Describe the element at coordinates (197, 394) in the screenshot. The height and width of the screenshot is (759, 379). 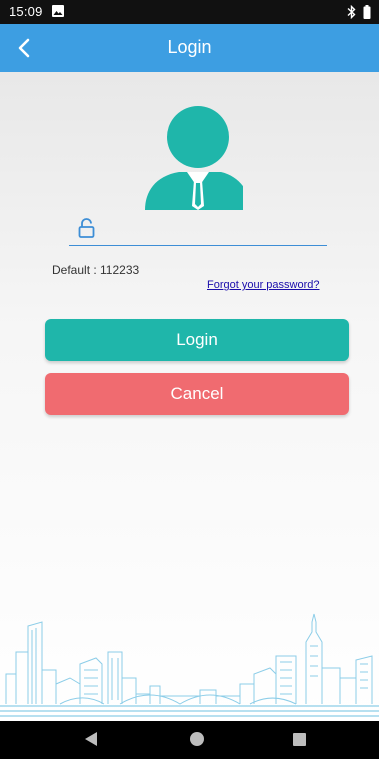
I see `cancel-button: Cancel` at that location.